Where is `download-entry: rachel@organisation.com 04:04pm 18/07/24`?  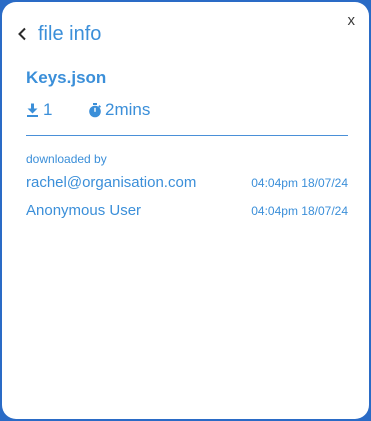 download-entry: rachel@organisation.com 04:04pm 18/07/24 is located at coordinates (187, 182).